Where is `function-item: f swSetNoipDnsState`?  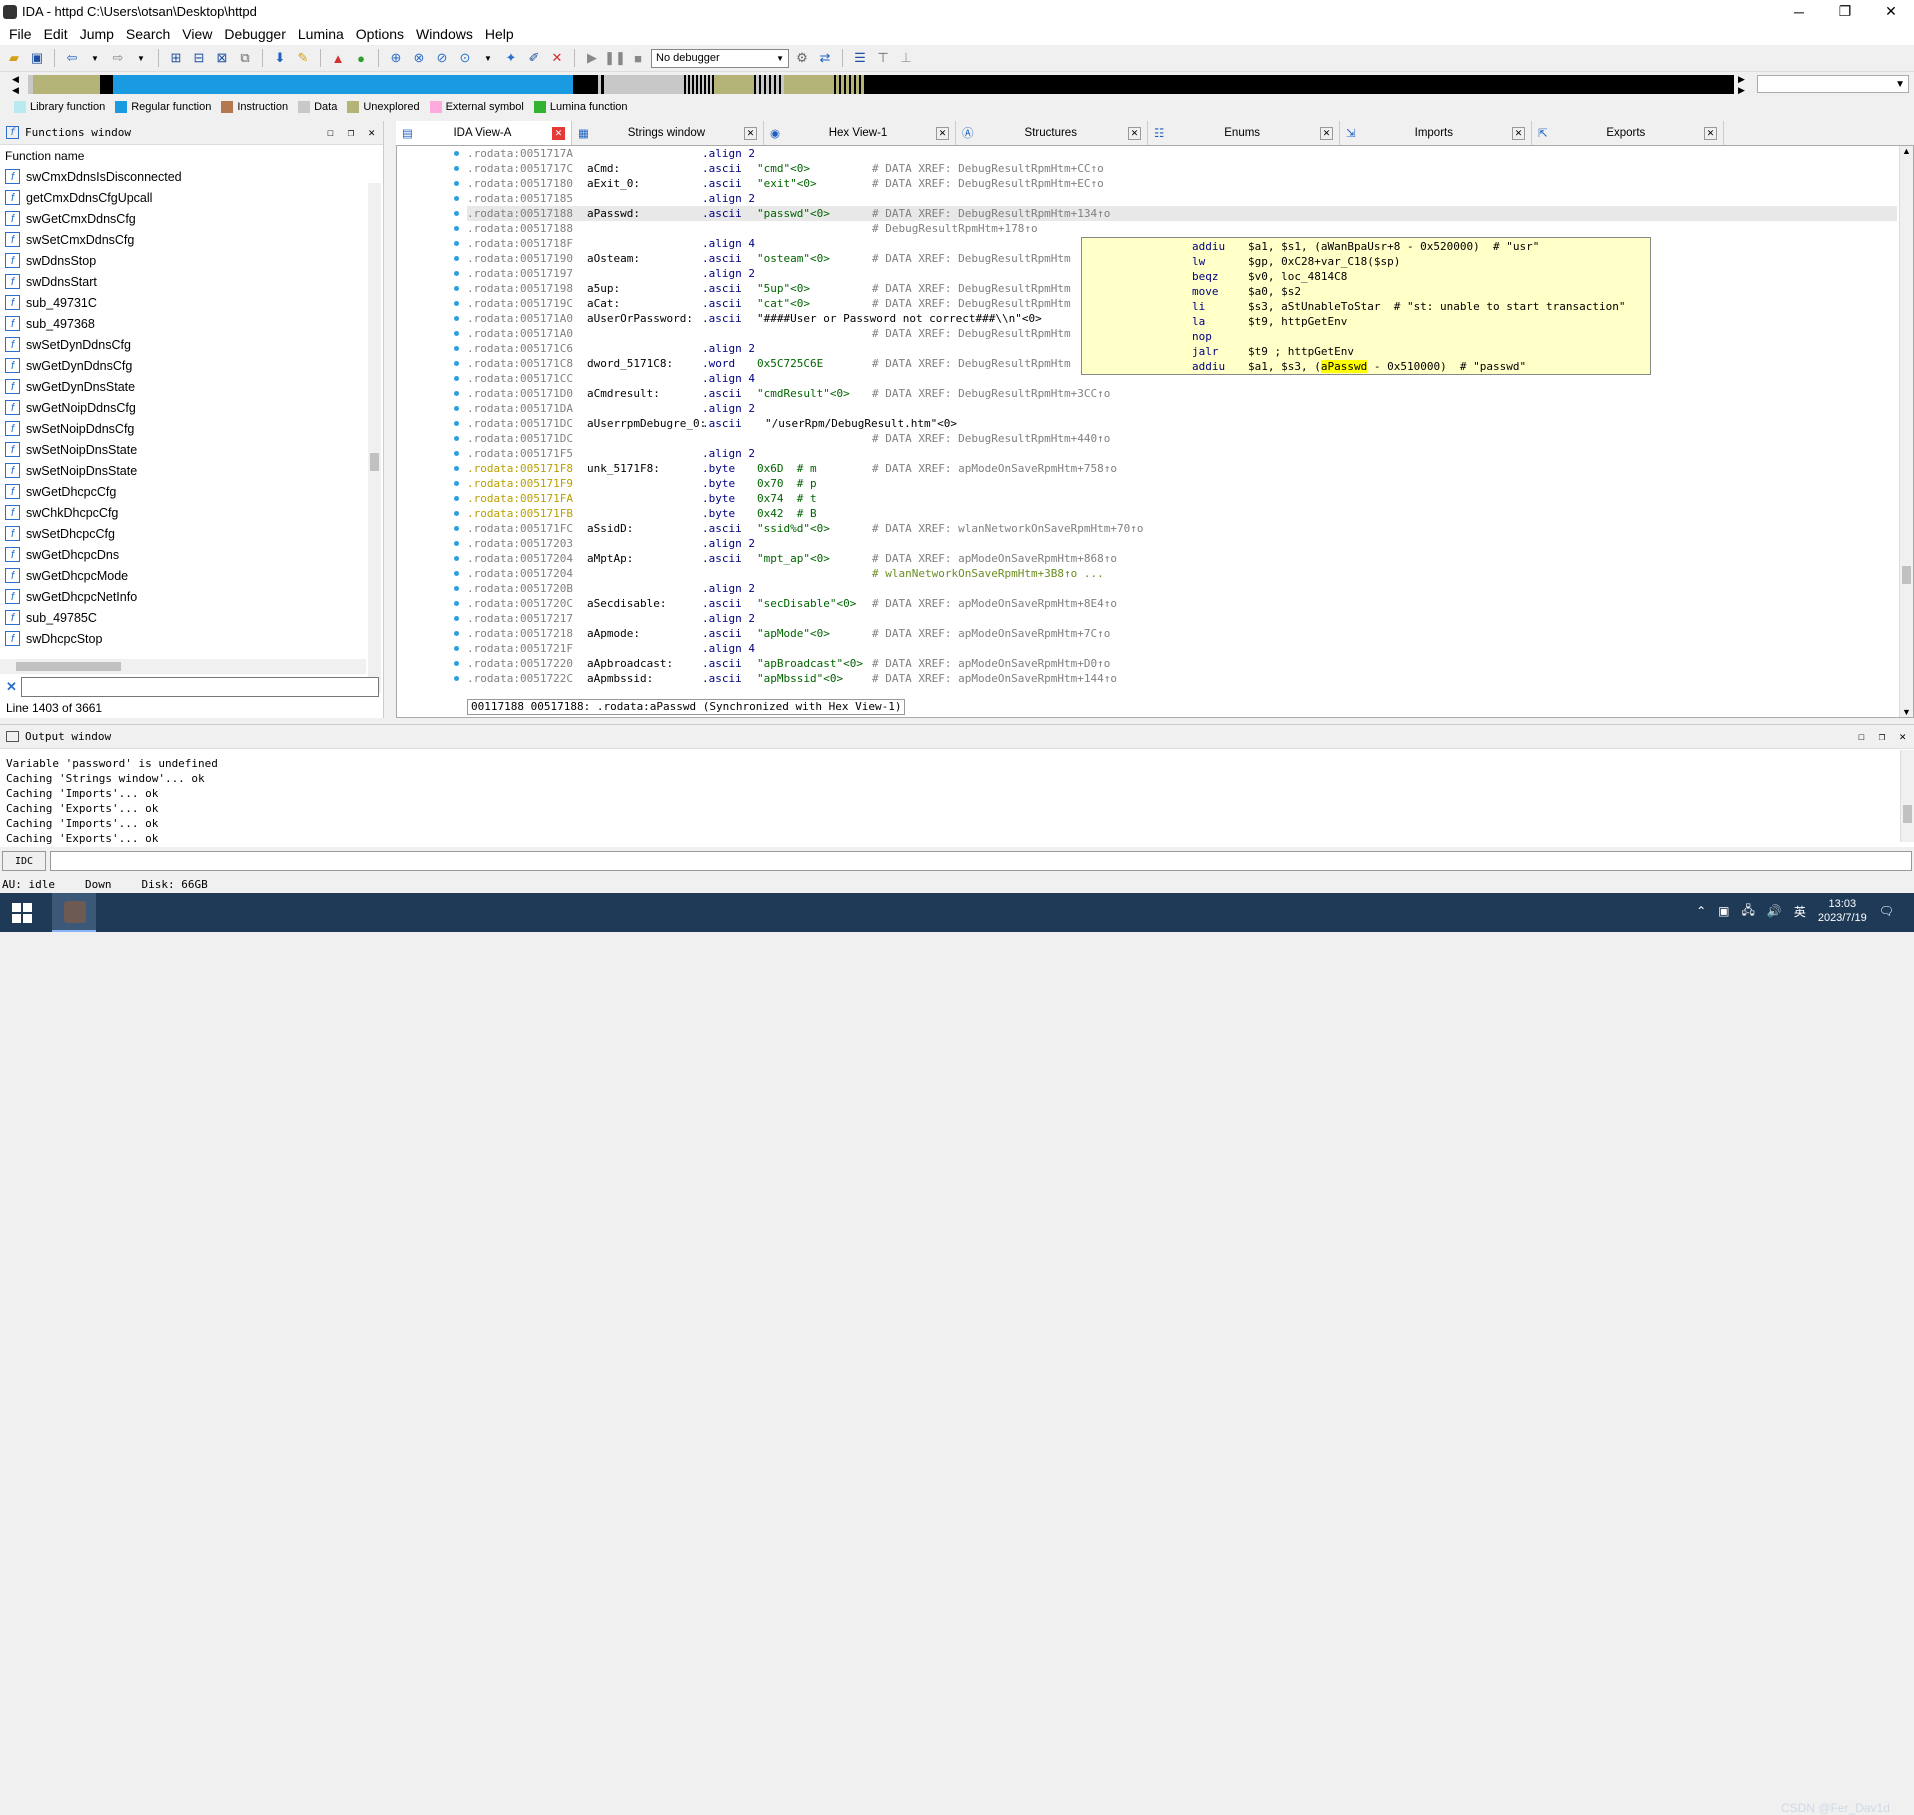 function-item: f swSetNoipDnsState is located at coordinates (191, 470).